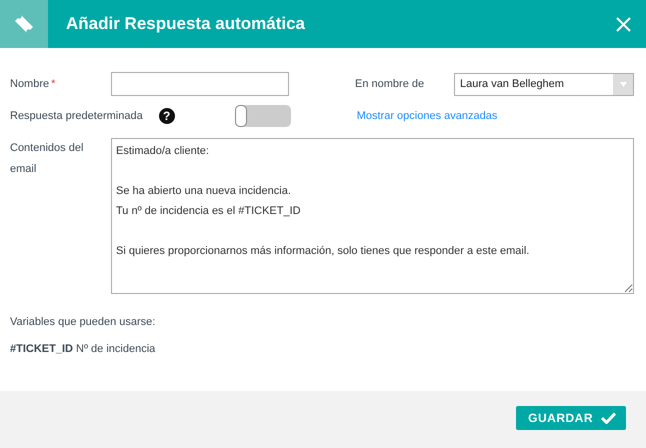 The height and width of the screenshot is (448, 646). What do you see at coordinates (544, 84) in the screenshot?
I see `sender-dropdown: Laura van Belleghem` at bounding box center [544, 84].